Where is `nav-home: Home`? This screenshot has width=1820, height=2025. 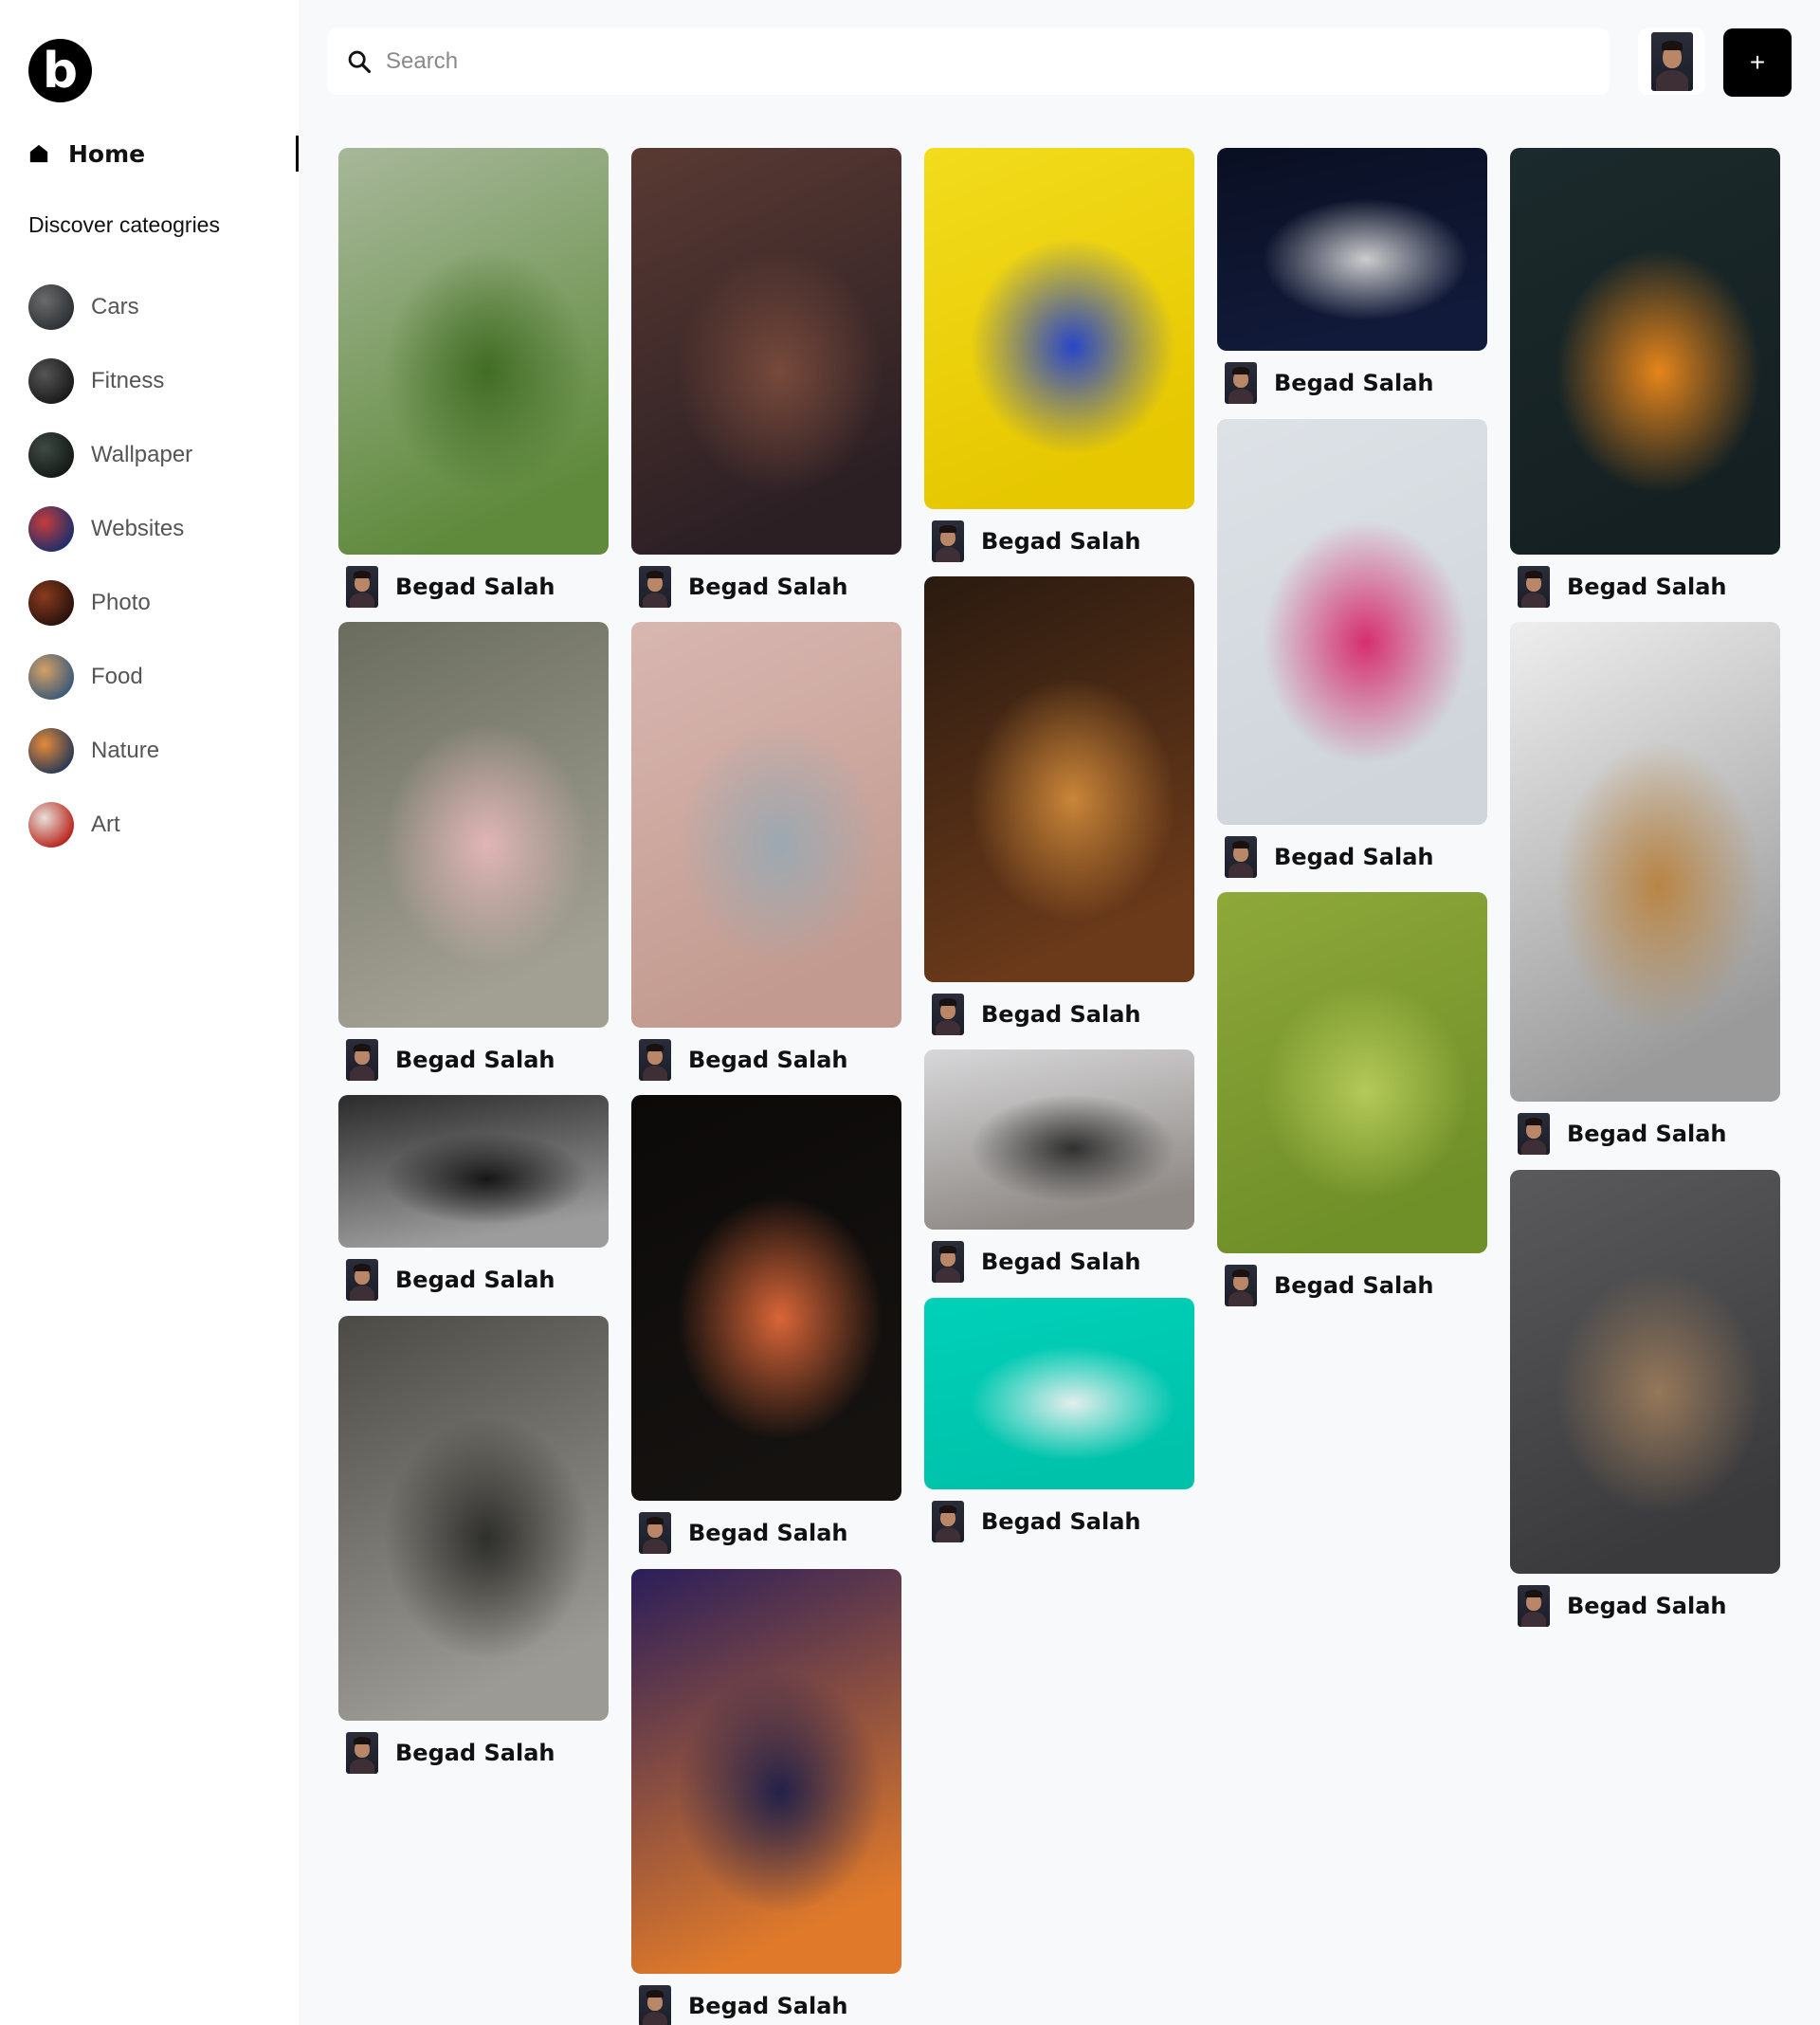 nav-home: Home is located at coordinates (163, 154).